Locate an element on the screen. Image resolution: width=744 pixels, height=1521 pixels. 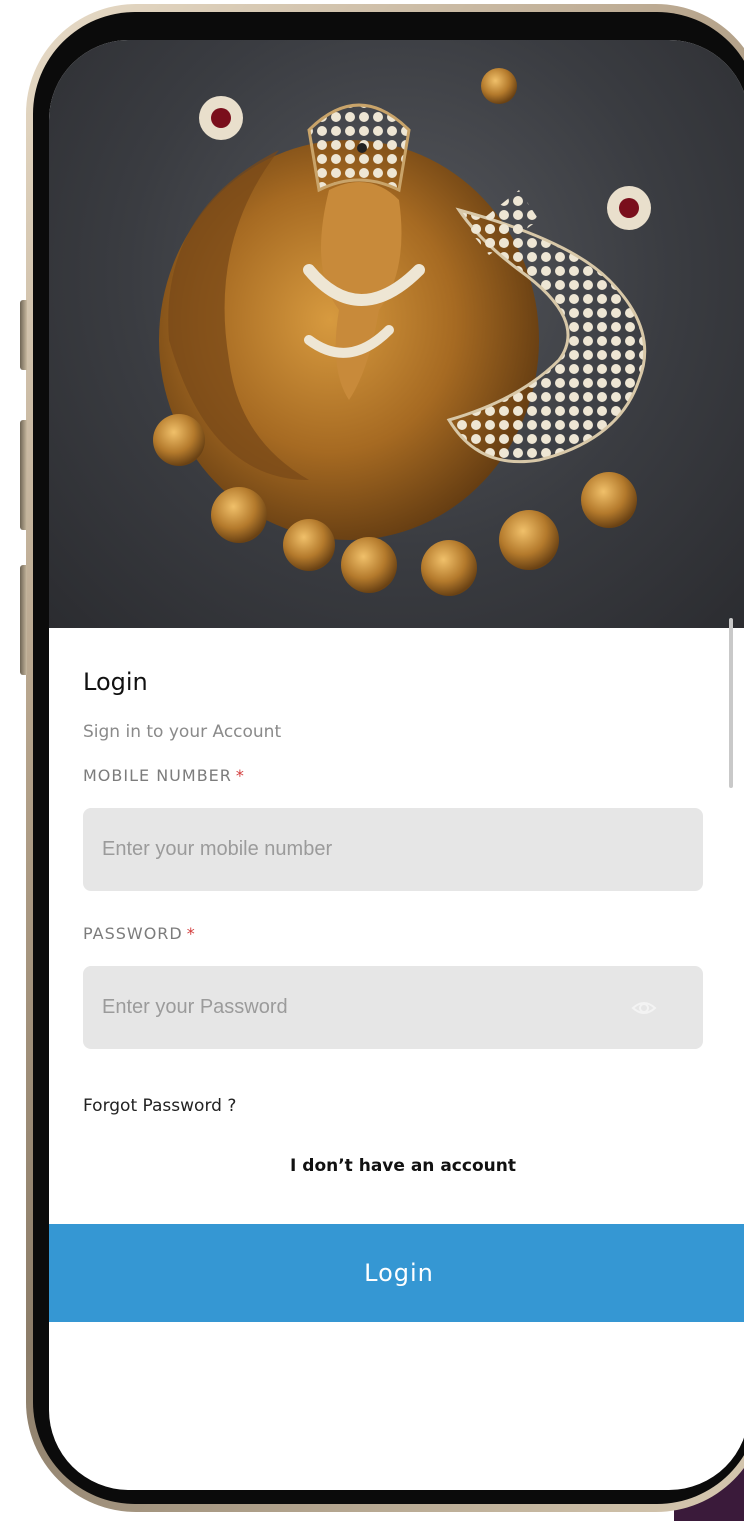
login-button: Login is located at coordinates (396, 1273).